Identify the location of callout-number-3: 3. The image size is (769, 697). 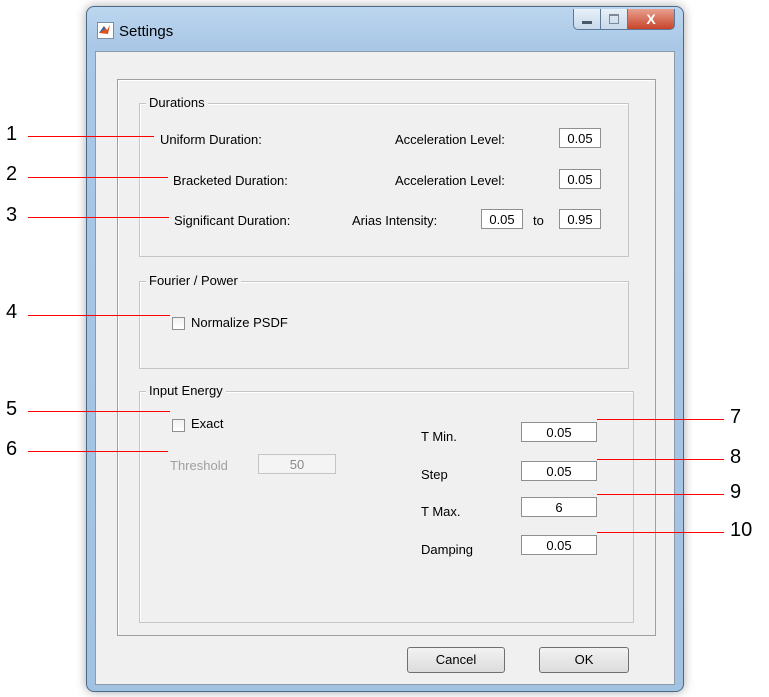
(12, 215).